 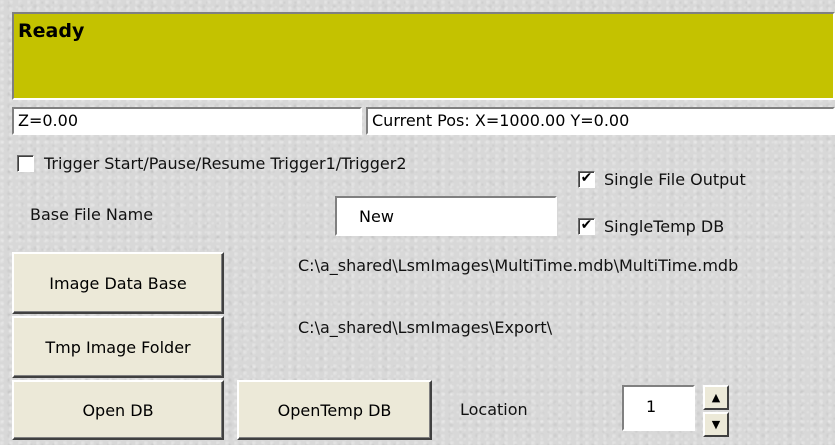 I want to click on chevron-down-icon: ▼, so click(x=716, y=424).